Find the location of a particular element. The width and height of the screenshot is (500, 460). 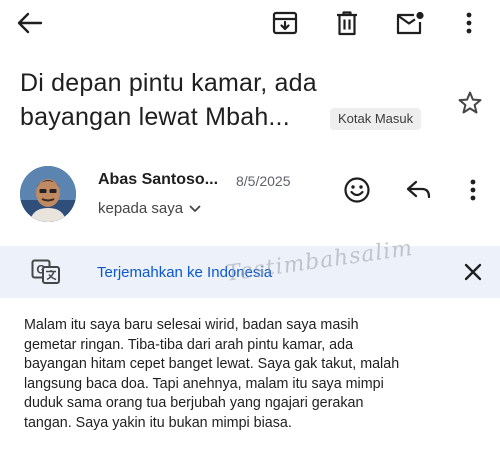

back-button is located at coordinates (30, 23).